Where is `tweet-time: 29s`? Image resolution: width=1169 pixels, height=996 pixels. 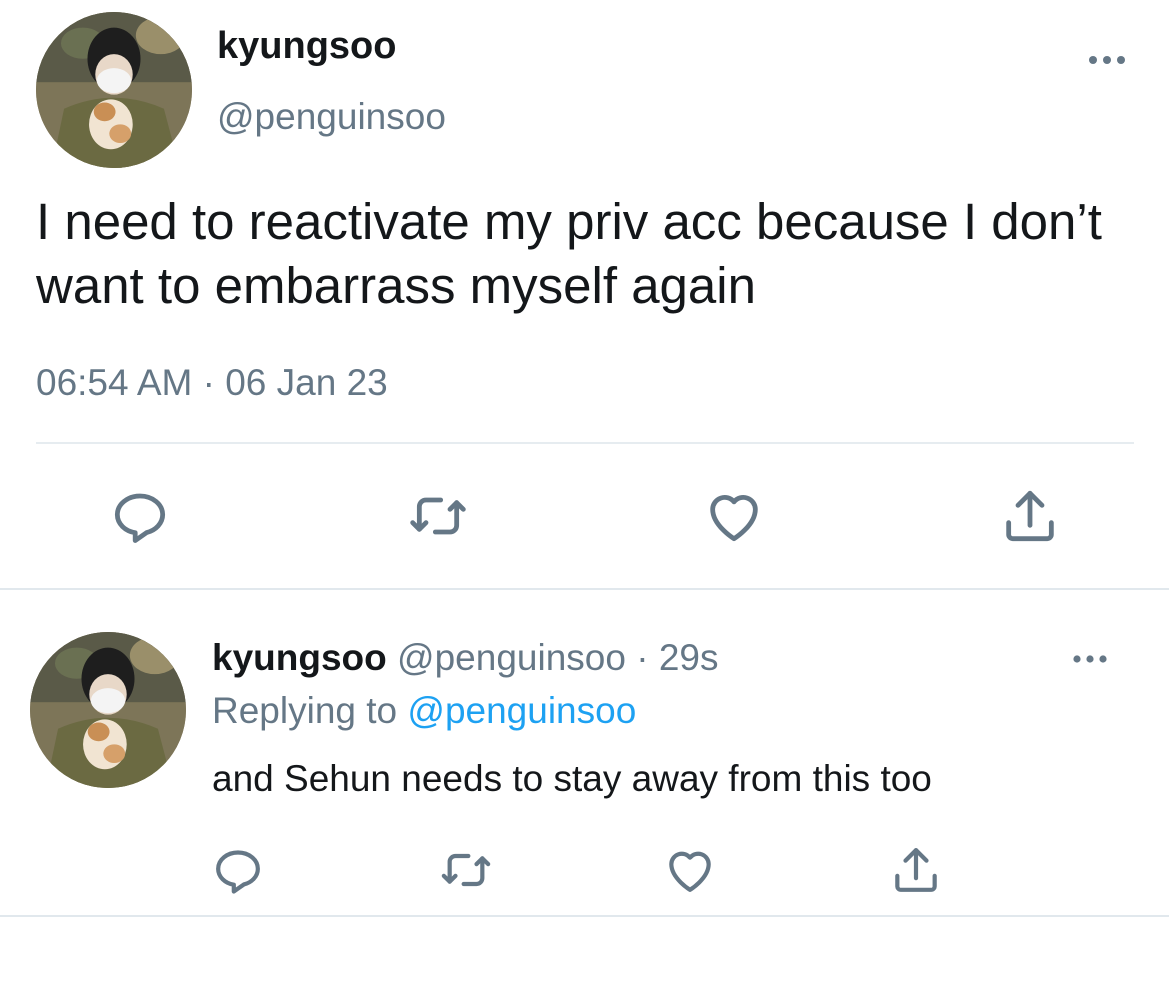 tweet-time: 29s is located at coordinates (689, 657).